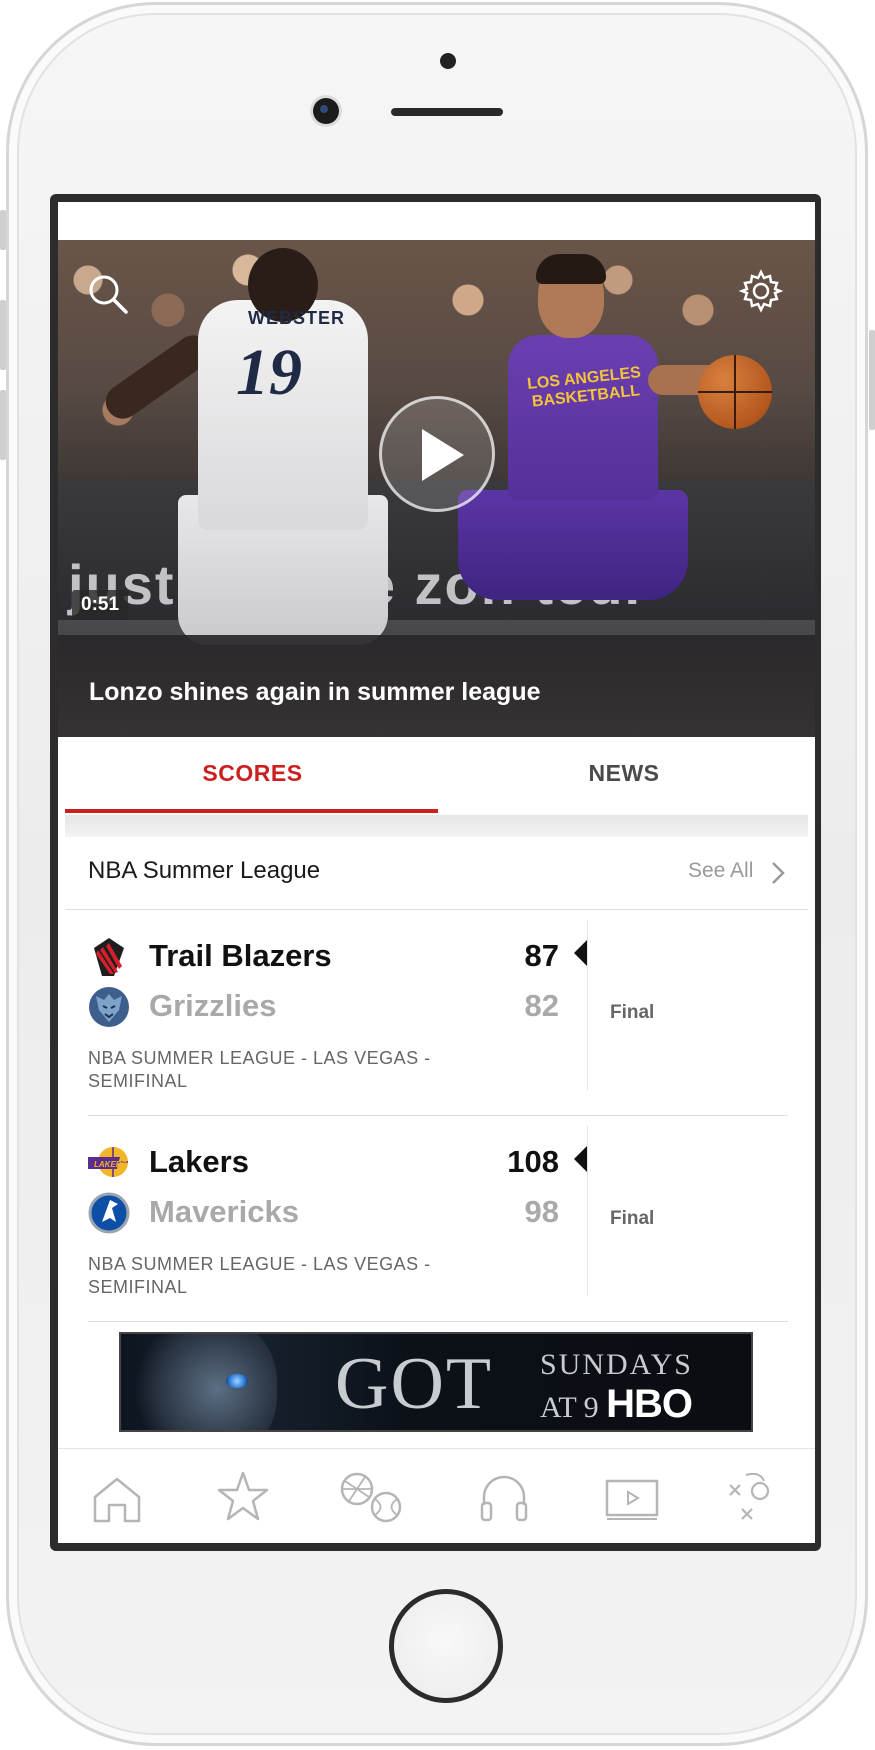 The width and height of the screenshot is (875, 1750). Describe the element at coordinates (202, 1382) in the screenshot. I see `white-walker-image` at that location.